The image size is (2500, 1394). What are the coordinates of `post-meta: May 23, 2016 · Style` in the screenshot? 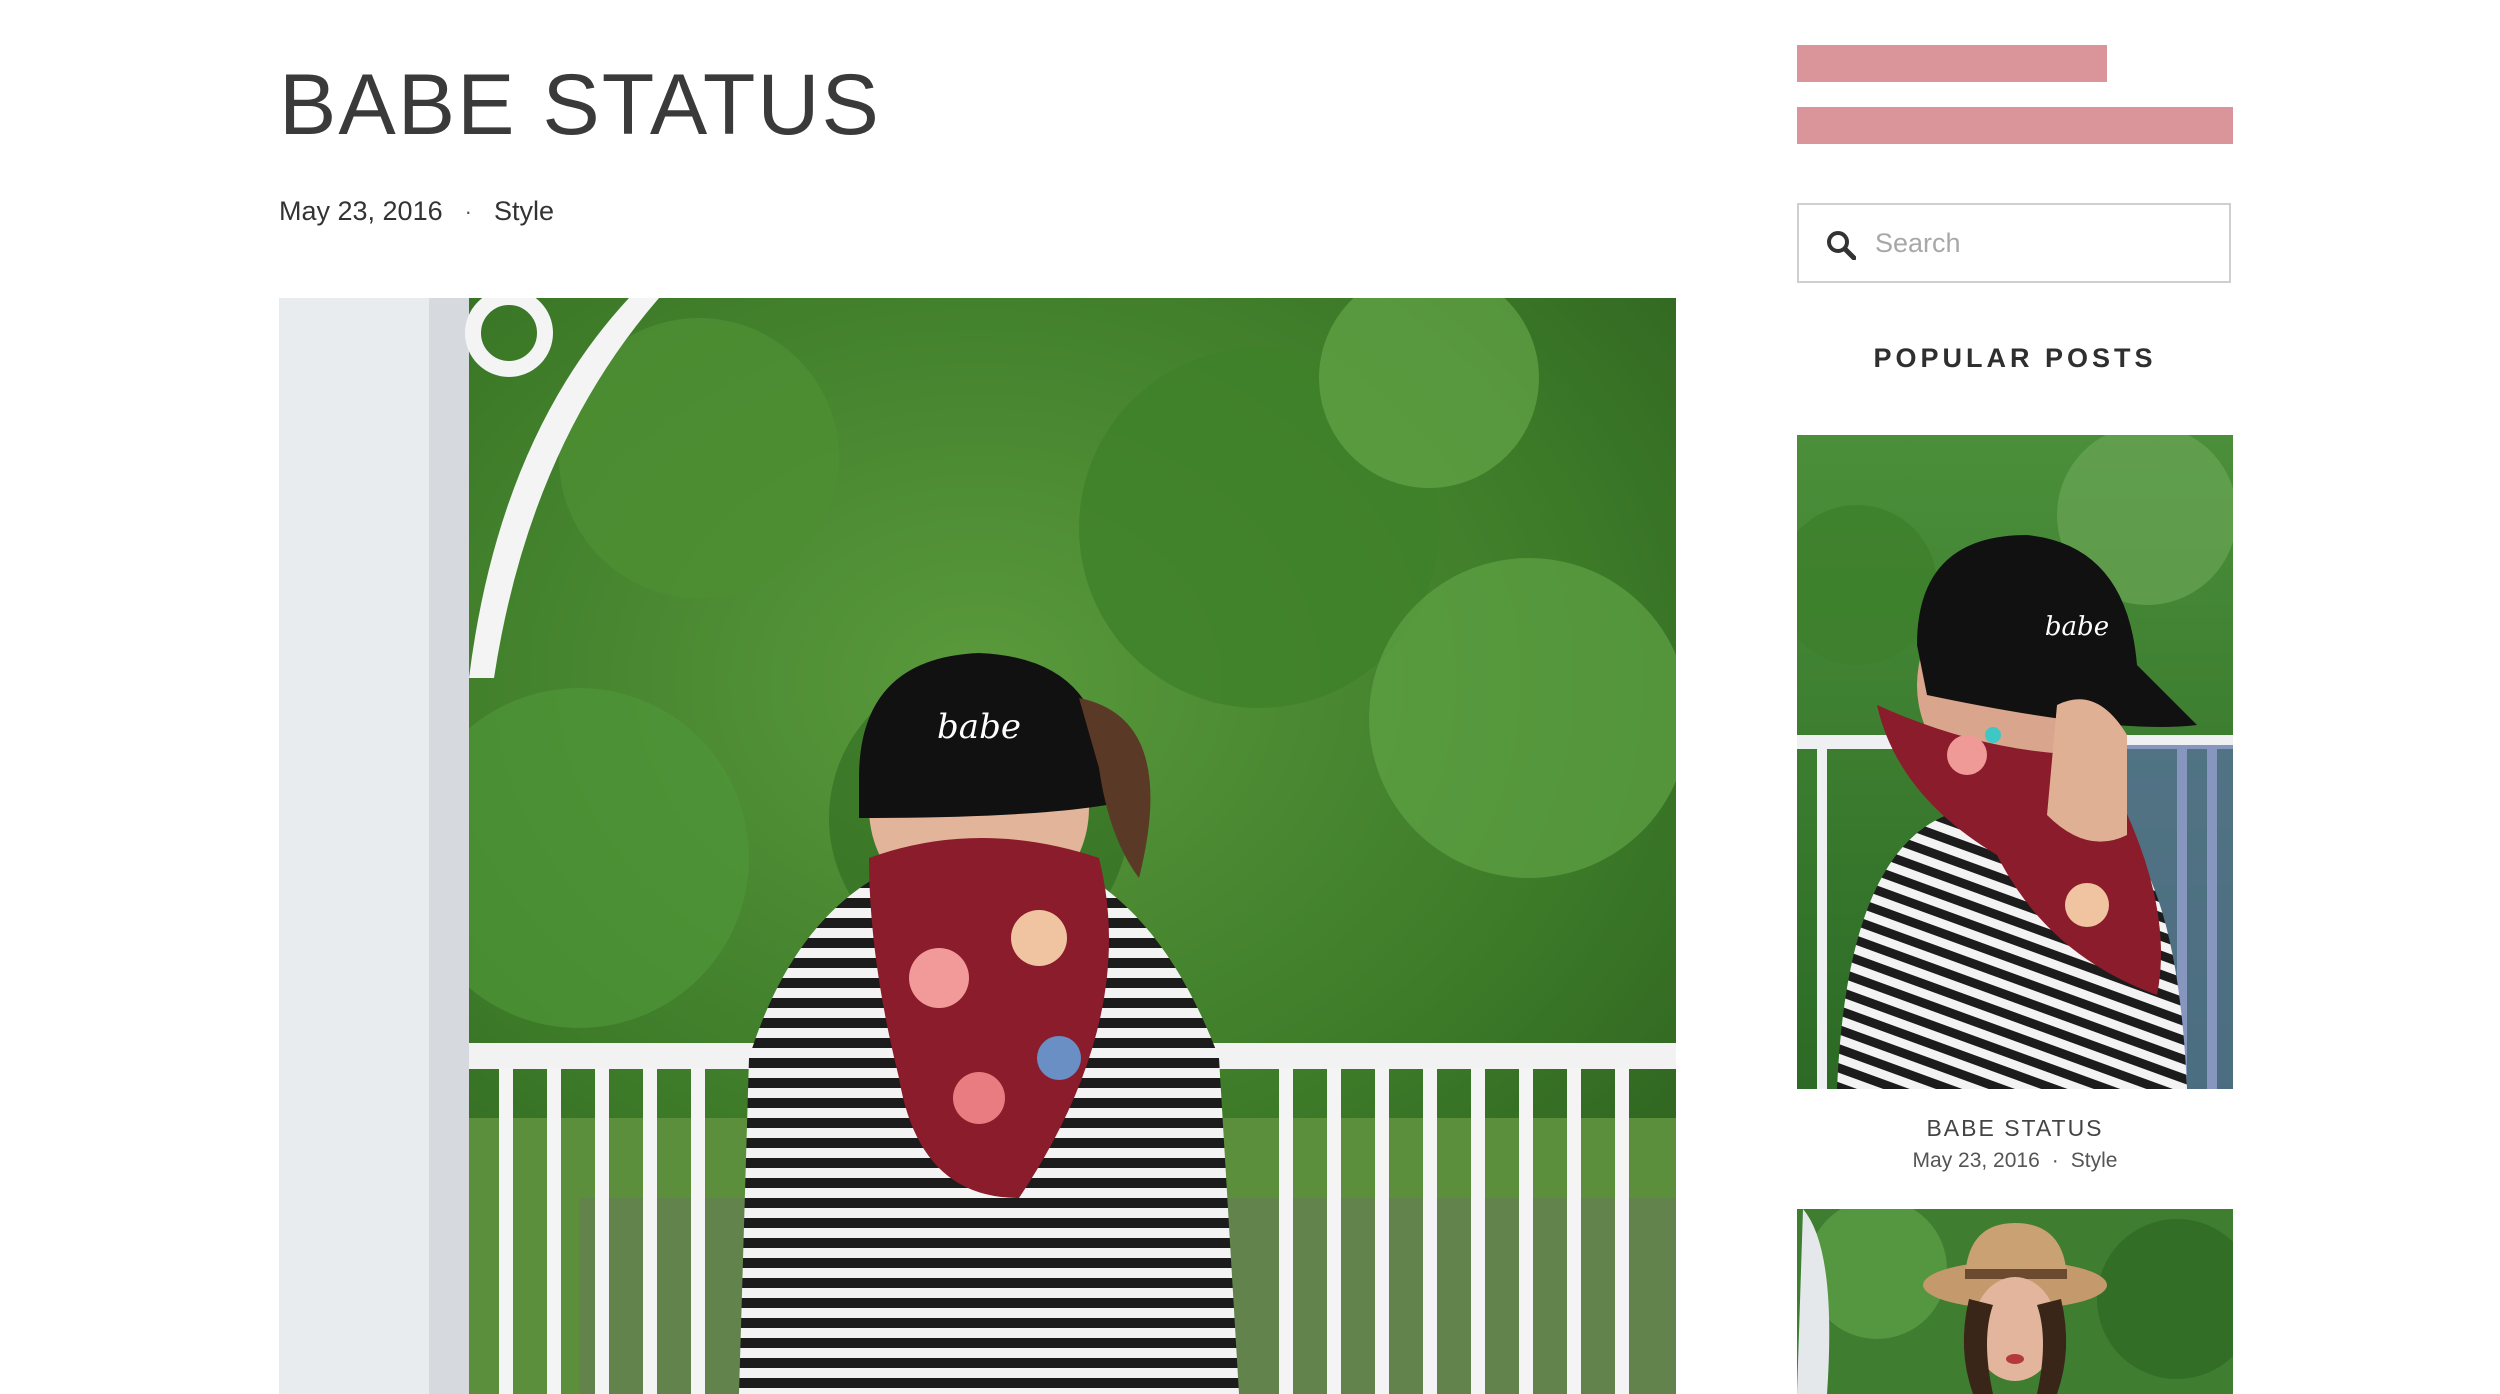 It's located at (416, 211).